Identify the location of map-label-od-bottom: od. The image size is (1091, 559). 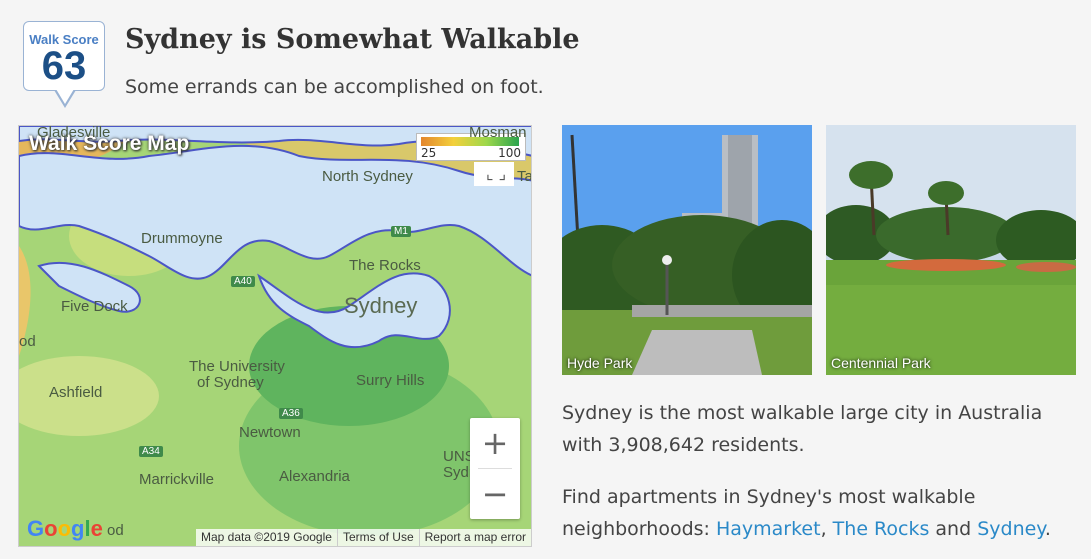
(115, 530).